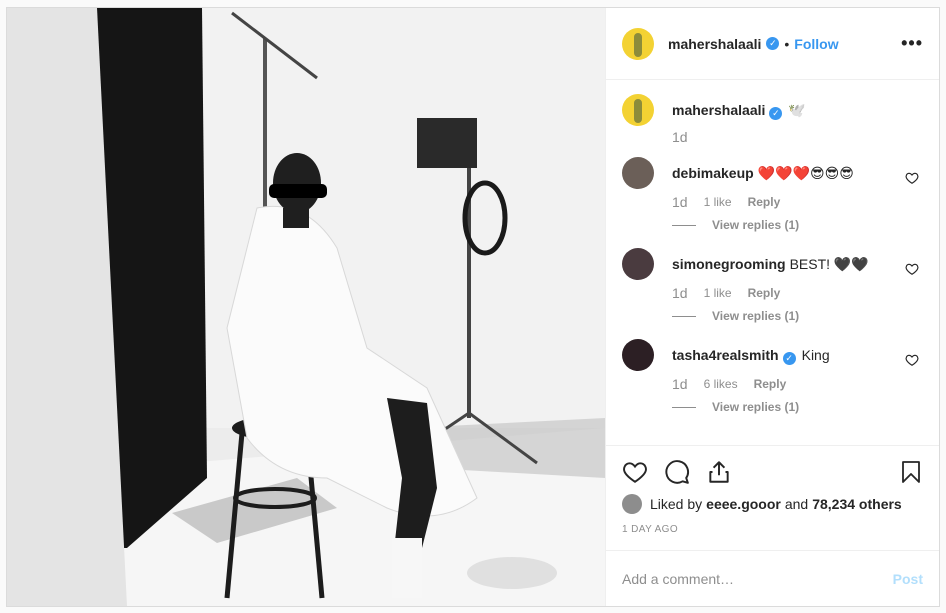 The width and height of the screenshot is (946, 613). What do you see at coordinates (677, 472) in the screenshot?
I see `comment-icon` at bounding box center [677, 472].